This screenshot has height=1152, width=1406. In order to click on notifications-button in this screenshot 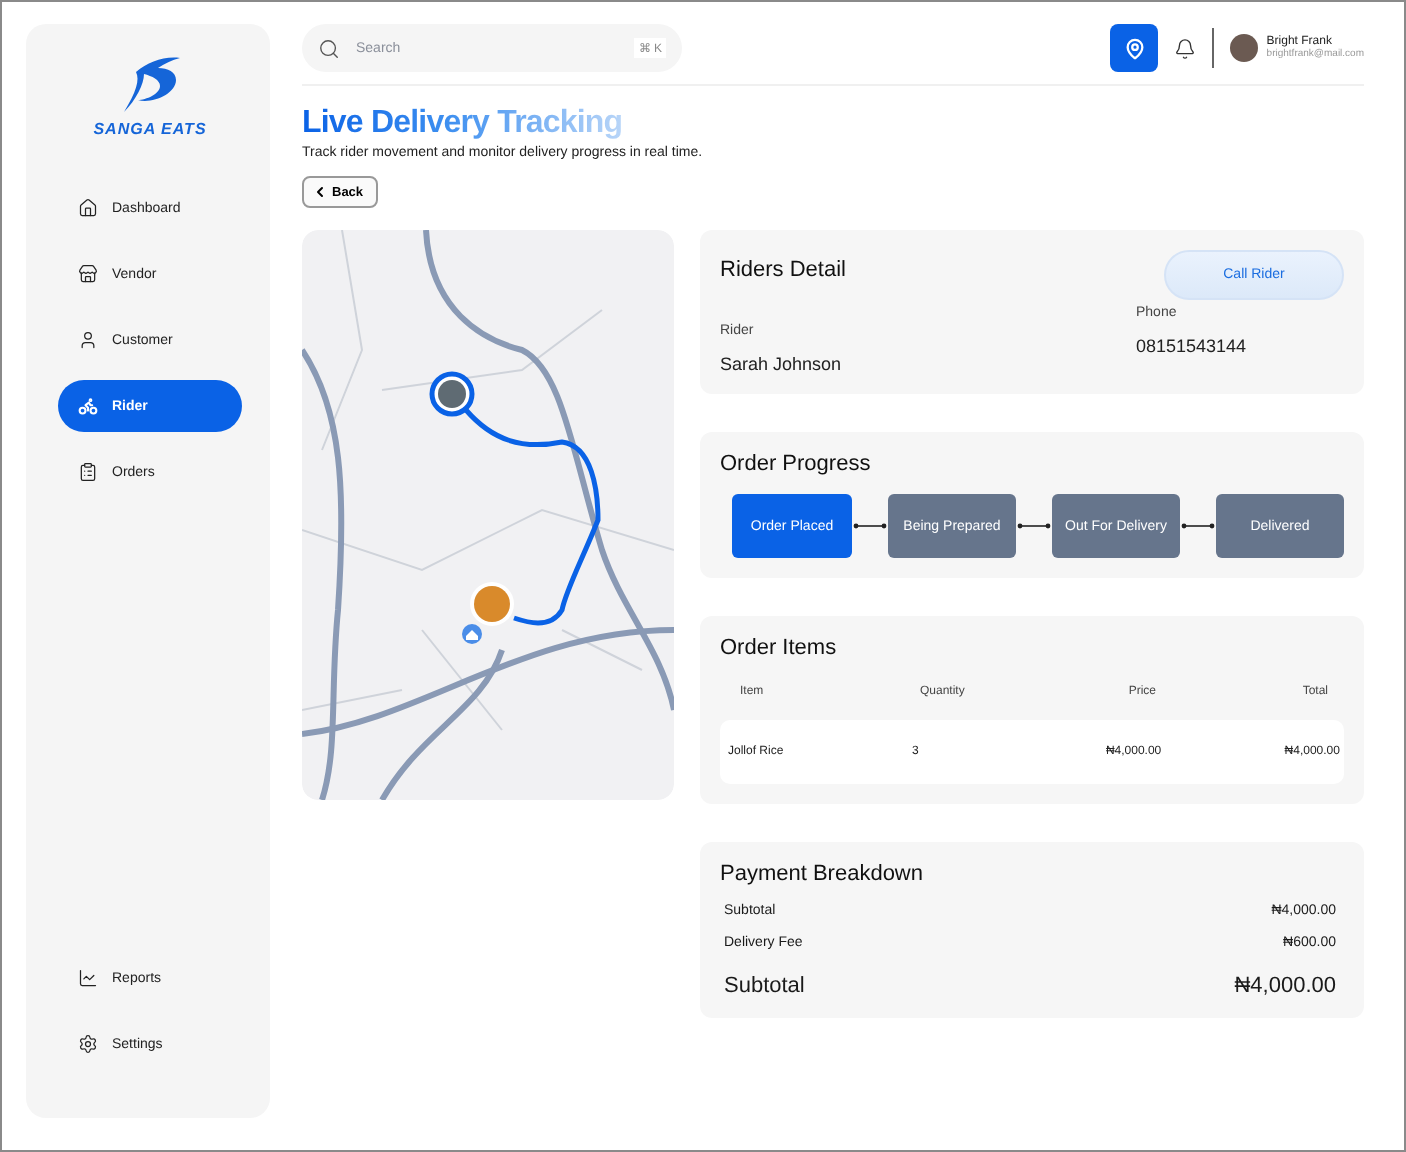, I will do `click(1185, 48)`.